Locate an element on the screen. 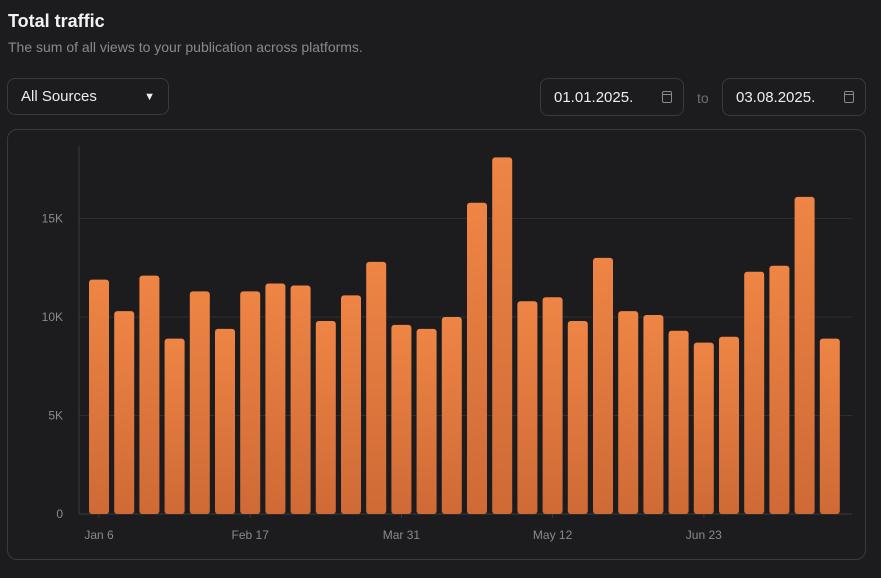 This screenshot has width=881, height=578. x-tick-label: Mar 31 is located at coordinates (402, 535).